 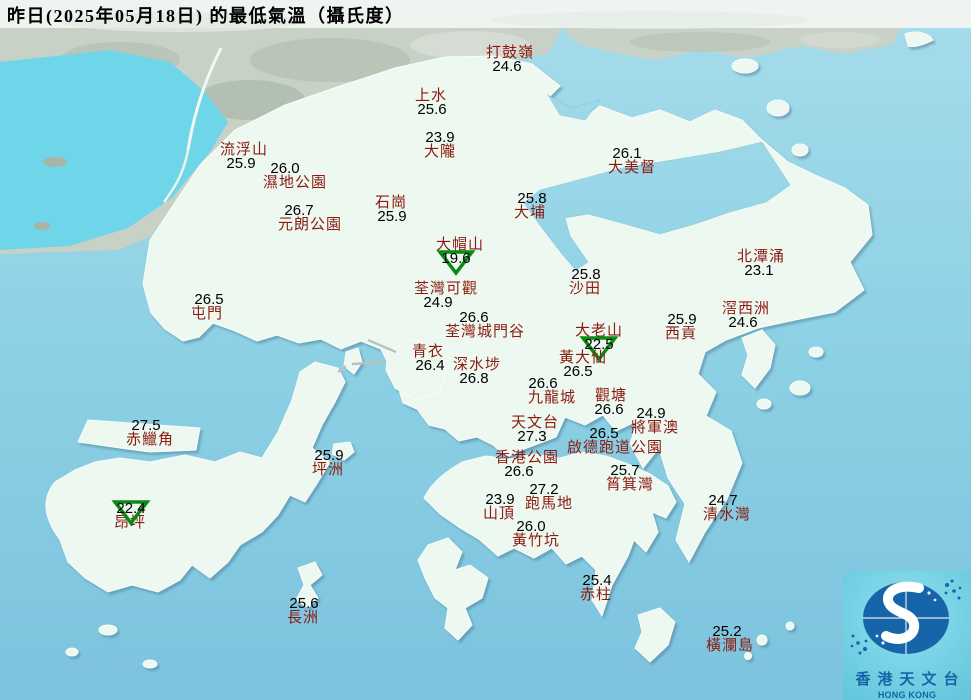 I want to click on station-value: 27.5, so click(x=146, y=425).